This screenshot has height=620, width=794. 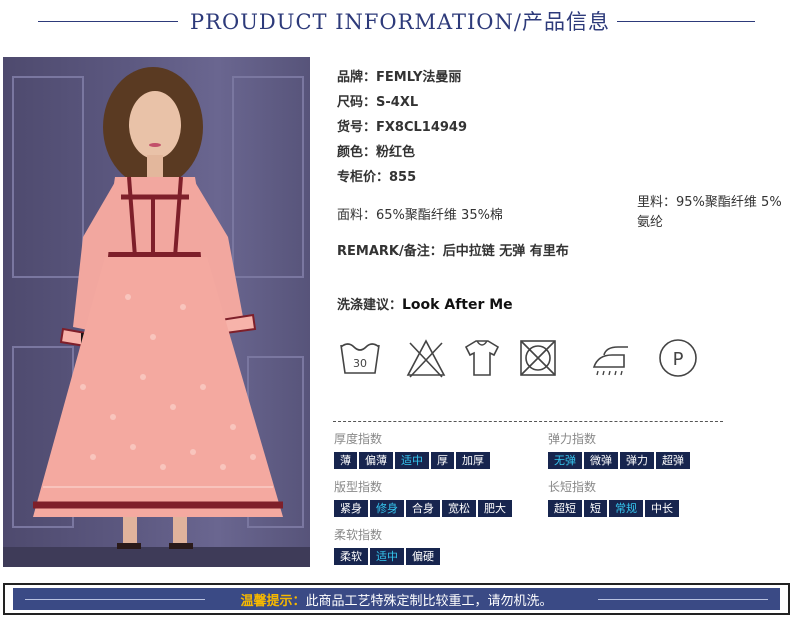 What do you see at coordinates (673, 460) in the screenshot?
I see `elasticity-option-super: 超弹` at bounding box center [673, 460].